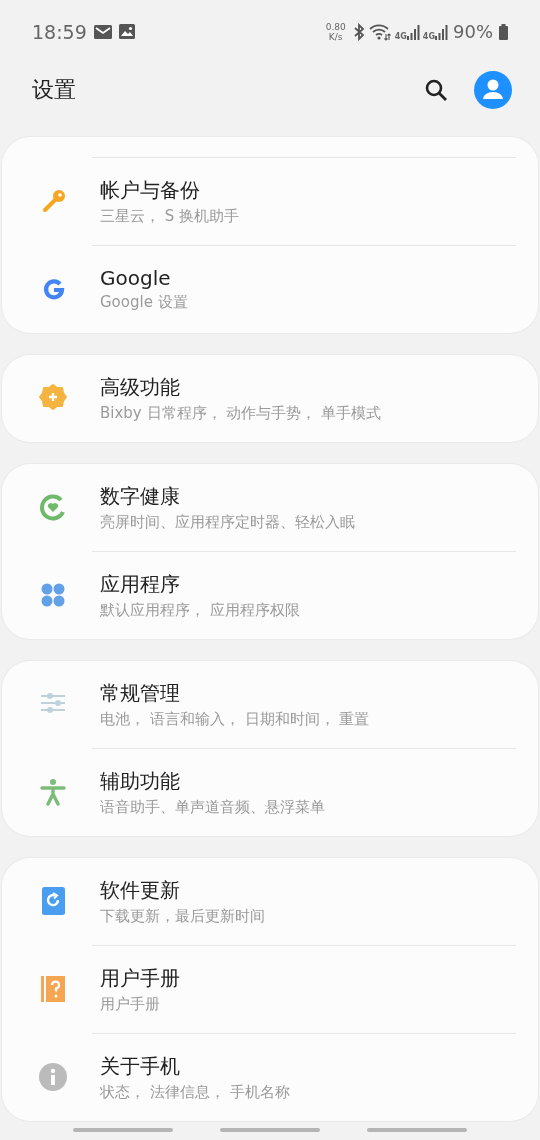  Describe the element at coordinates (136, 278) in the screenshot. I see `item-title: Google` at that location.